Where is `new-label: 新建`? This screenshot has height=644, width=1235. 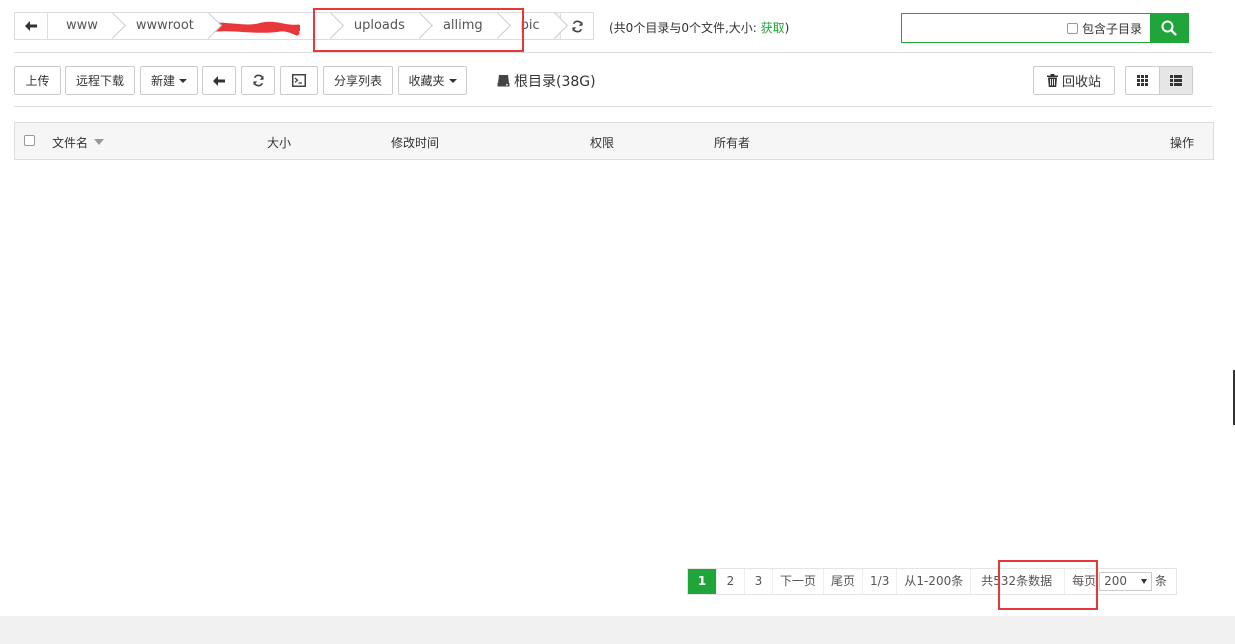 new-label: 新建 is located at coordinates (162, 81).